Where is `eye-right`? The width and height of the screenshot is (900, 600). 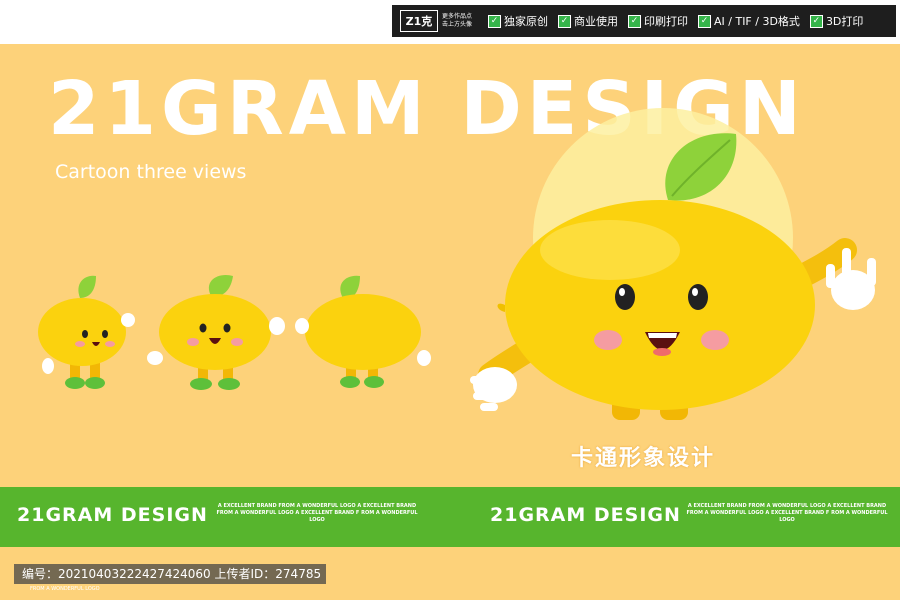
eye-right is located at coordinates (698, 297).